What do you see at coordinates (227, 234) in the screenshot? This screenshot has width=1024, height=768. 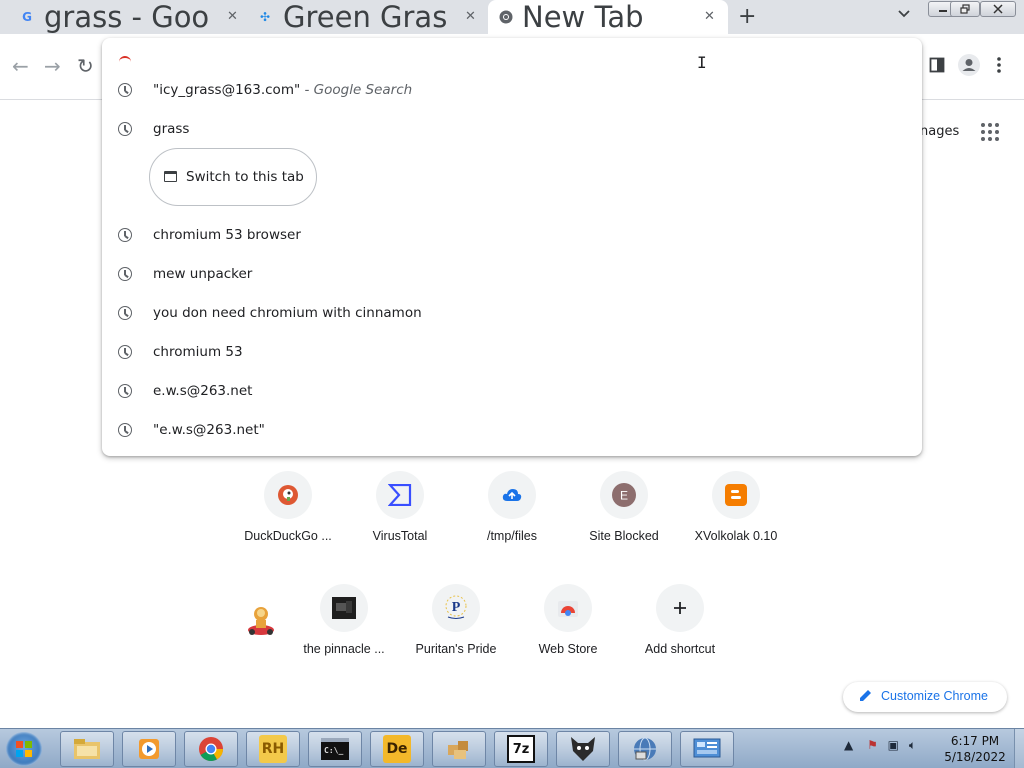 I see `suggestion-text: chromium 53 browser` at bounding box center [227, 234].